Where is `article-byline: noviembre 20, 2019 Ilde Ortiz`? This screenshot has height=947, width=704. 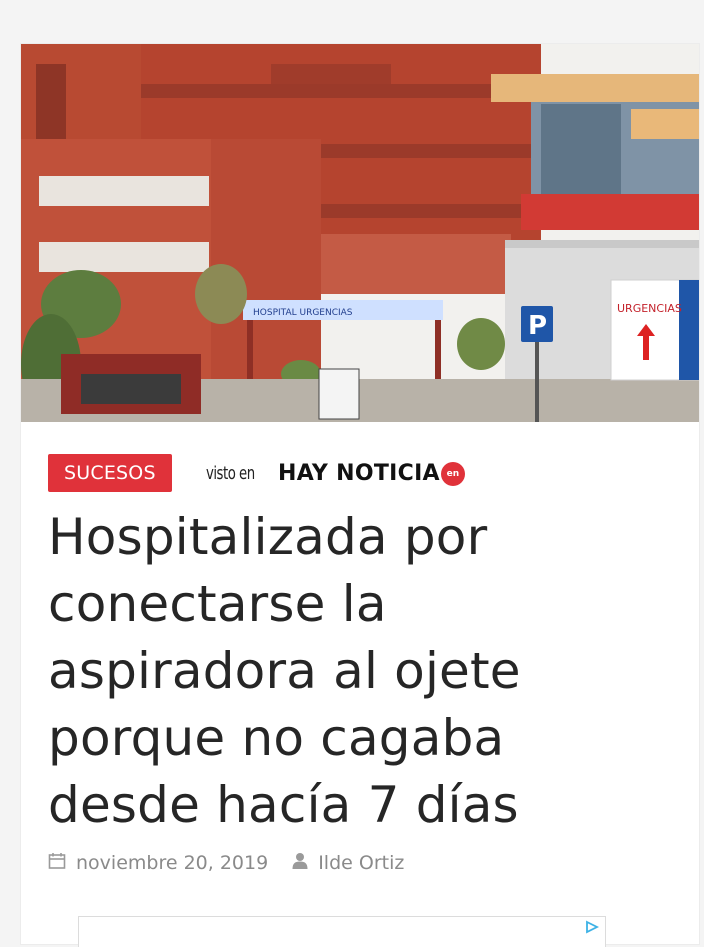
article-byline: noviembre 20, 2019 Ilde Ortiz is located at coordinates (226, 863).